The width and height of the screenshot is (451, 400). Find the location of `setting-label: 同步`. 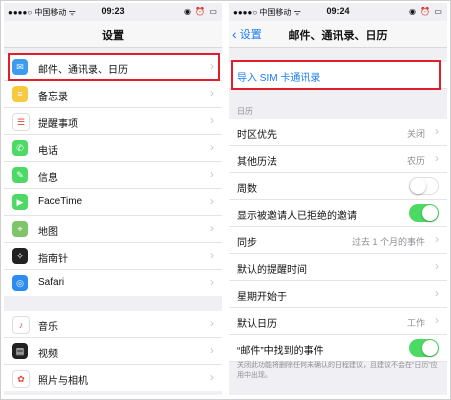

setting-label: 同步 is located at coordinates (247, 243).